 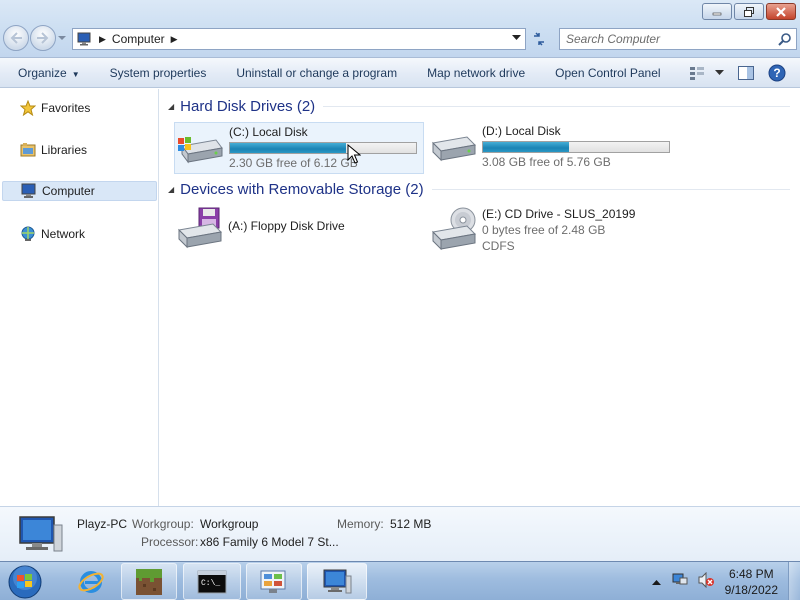 What do you see at coordinates (544, 230) in the screenshot?
I see `drive-free-space: 0 bytes free of 2.48 GB` at bounding box center [544, 230].